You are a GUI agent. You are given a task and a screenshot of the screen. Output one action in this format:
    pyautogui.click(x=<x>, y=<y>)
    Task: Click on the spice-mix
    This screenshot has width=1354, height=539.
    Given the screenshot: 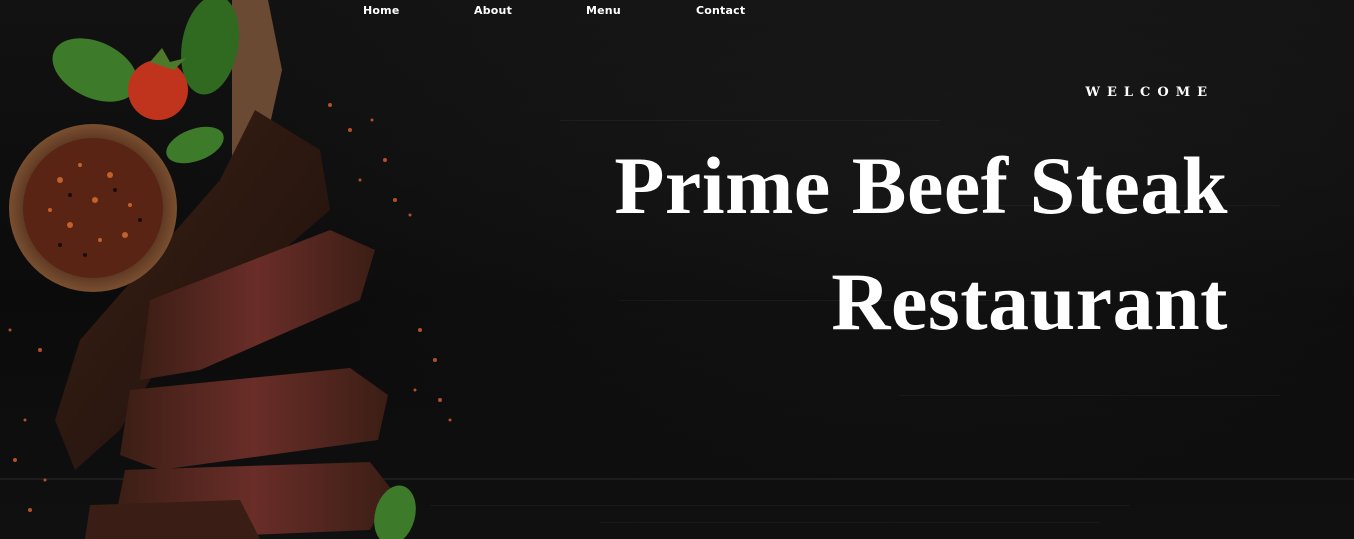 What is the action you would take?
    pyautogui.click(x=93, y=208)
    